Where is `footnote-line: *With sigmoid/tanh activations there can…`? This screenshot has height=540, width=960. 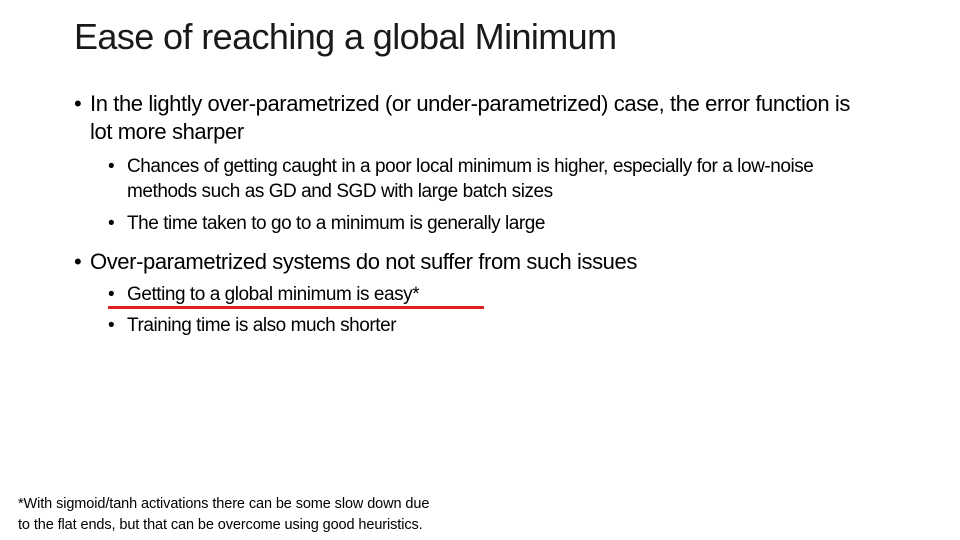 footnote-line: *With sigmoid/tanh activations there can… is located at coordinates (224, 504).